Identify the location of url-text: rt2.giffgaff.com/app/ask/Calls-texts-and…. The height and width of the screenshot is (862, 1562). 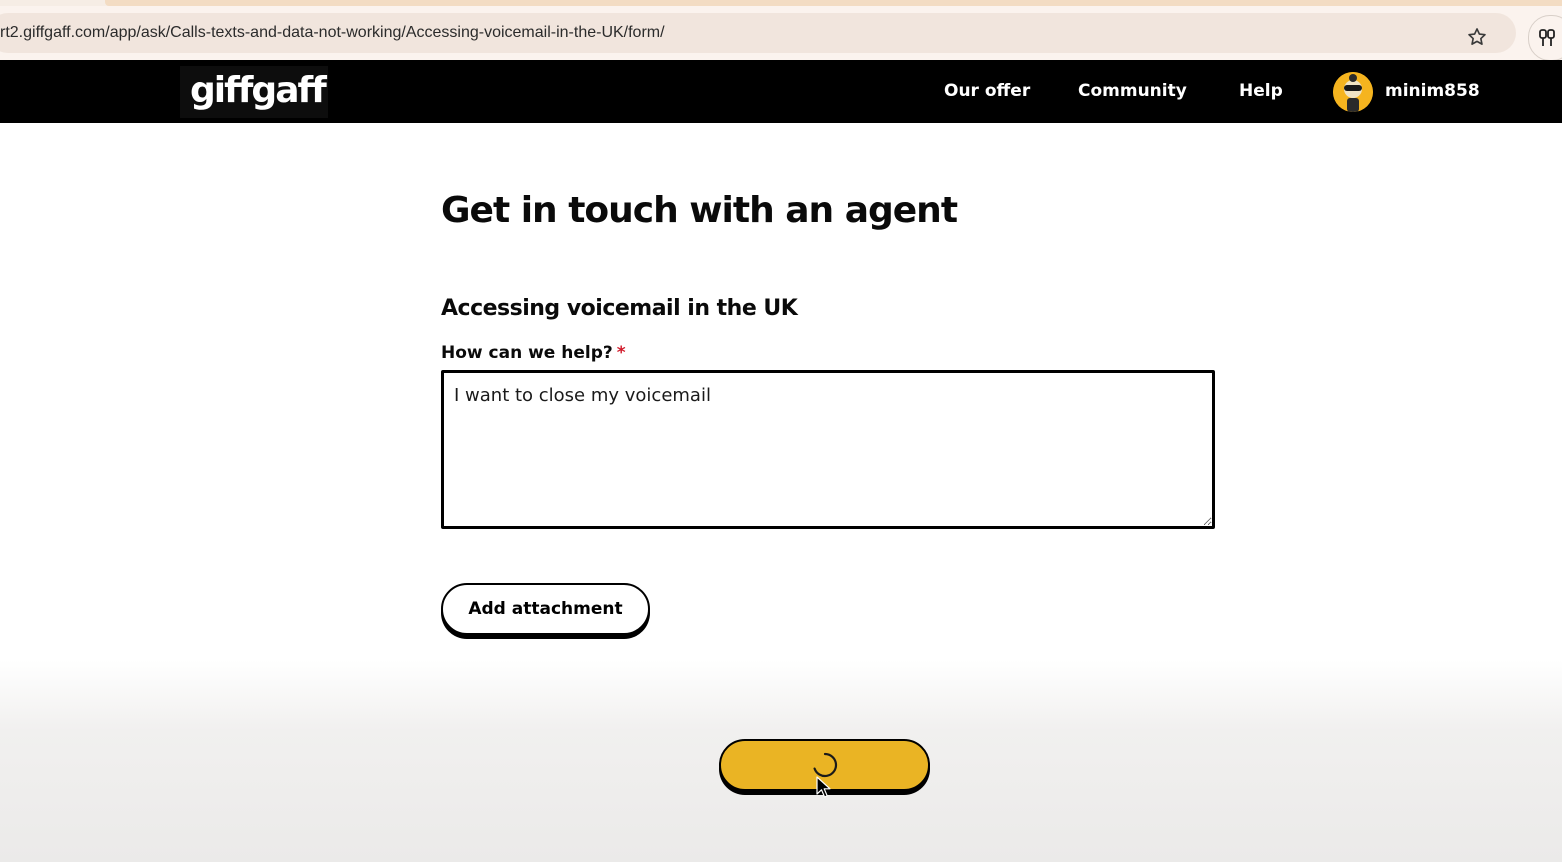
(332, 33).